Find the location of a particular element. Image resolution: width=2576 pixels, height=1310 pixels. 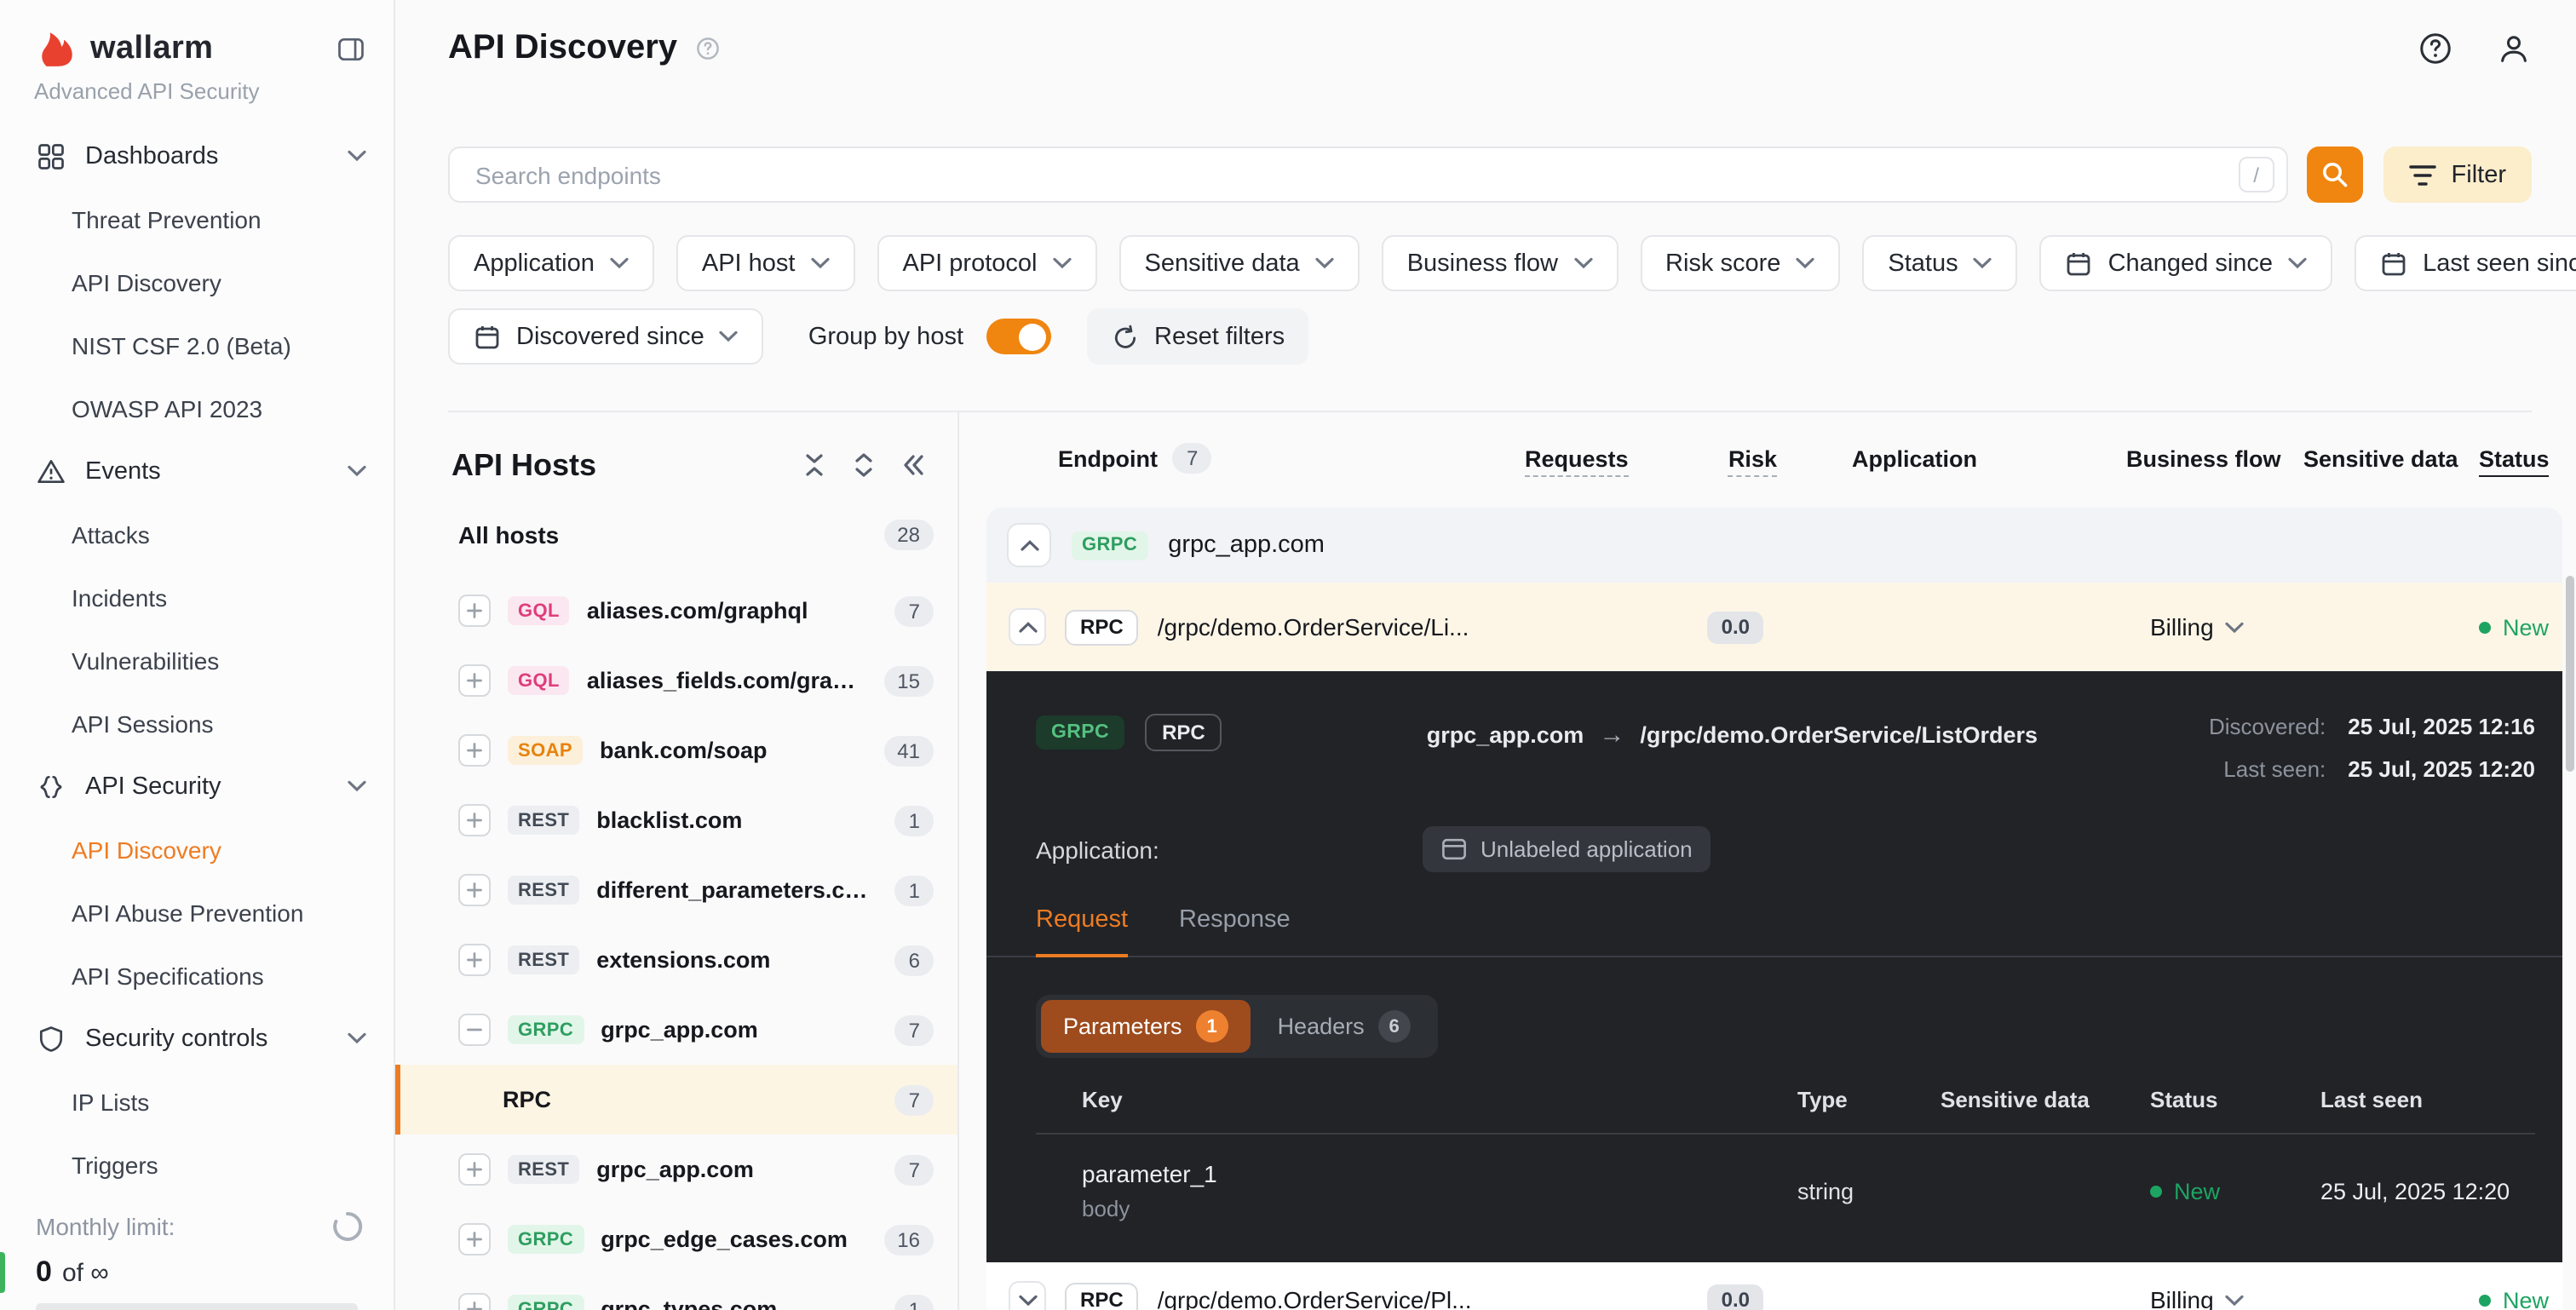

expand-row-button is located at coordinates (1028, 1295).